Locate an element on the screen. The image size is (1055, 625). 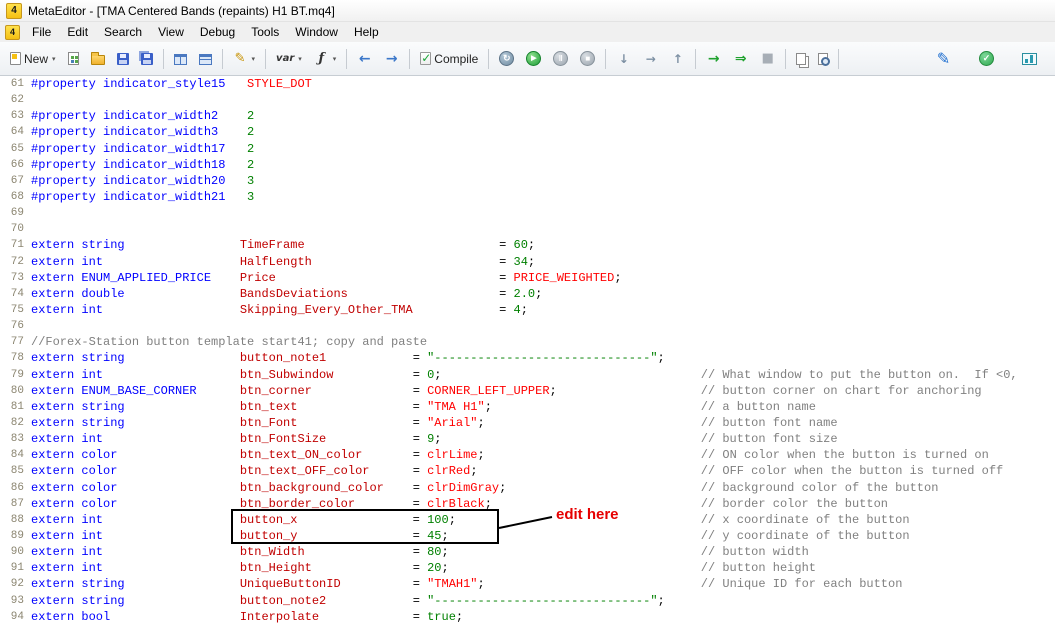
code-line: 61 #property indicator_style15 STYLE_DOT is located at coordinates (527, 84).